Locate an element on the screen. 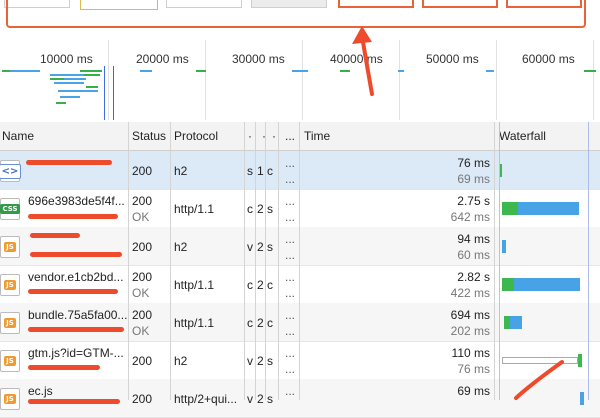 The height and width of the screenshot is (418, 600). column-header-status: Status is located at coordinates (149, 136).